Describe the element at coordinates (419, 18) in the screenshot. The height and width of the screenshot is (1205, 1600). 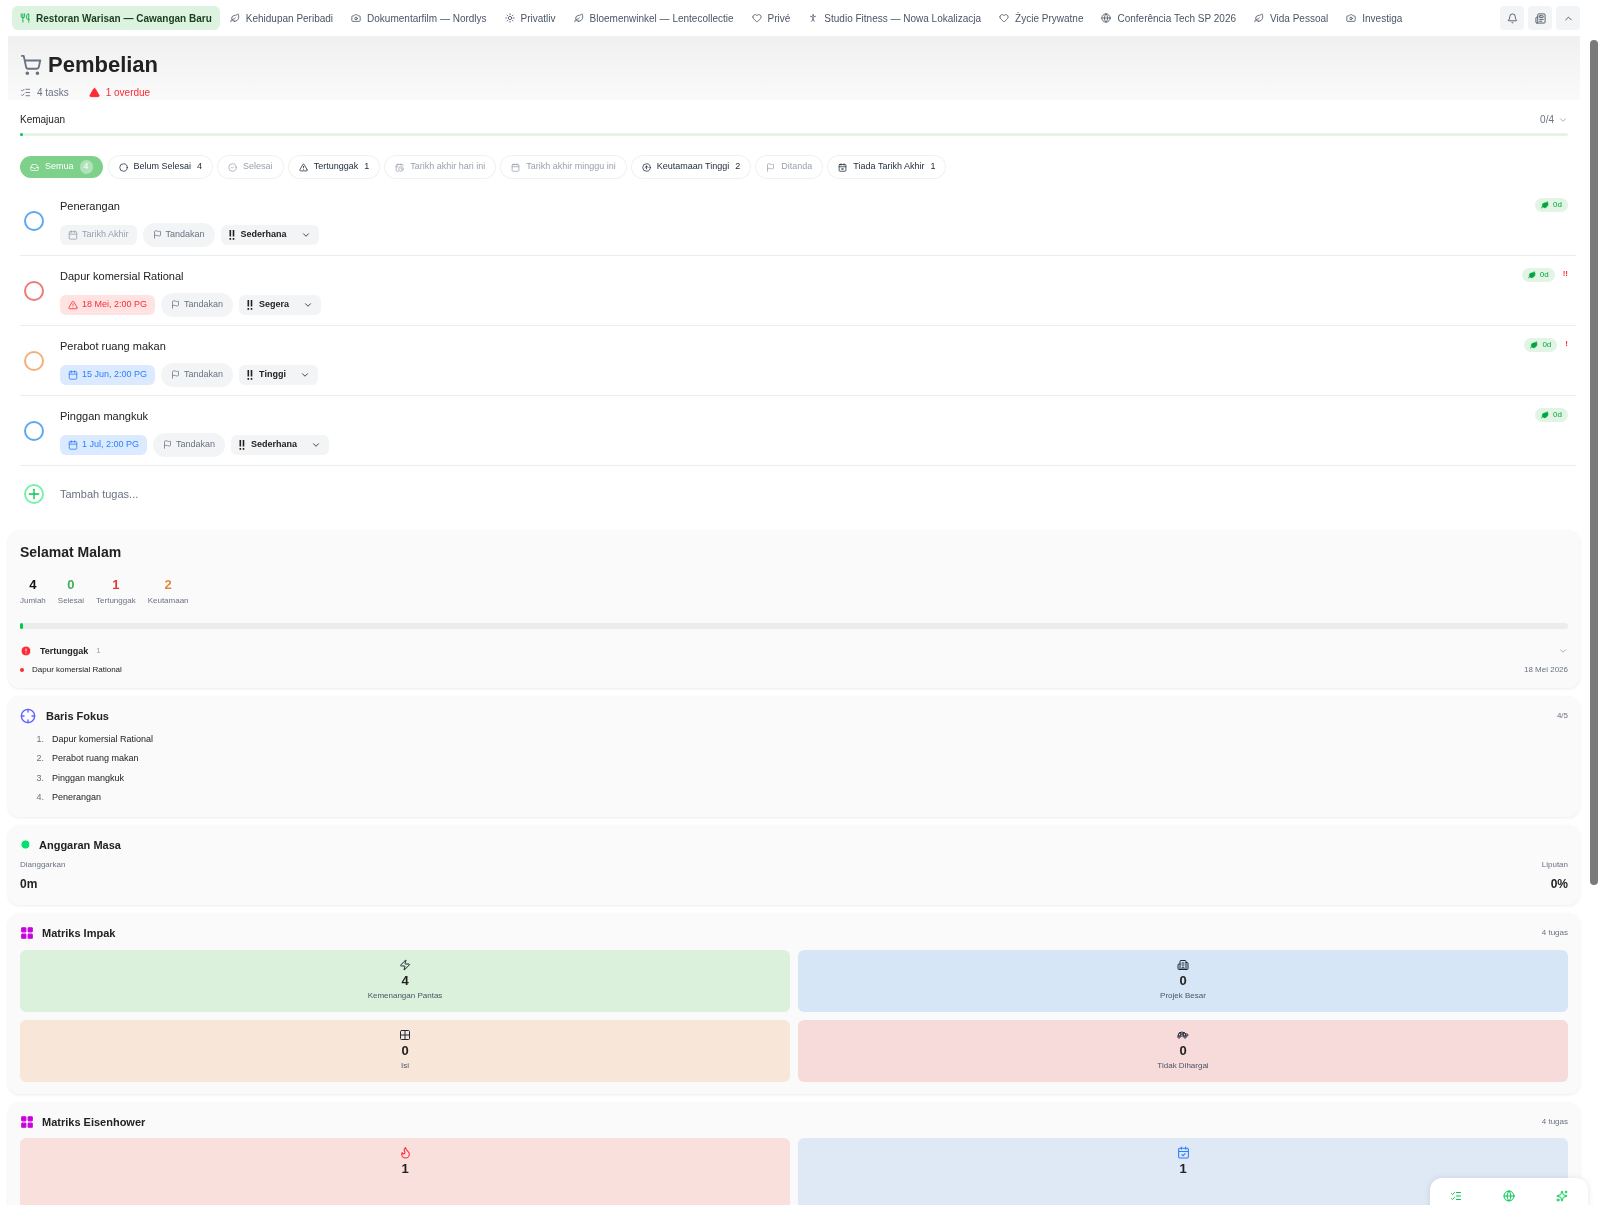
I see `workspace-tab: Dokumentarfilm — Nordlys` at that location.